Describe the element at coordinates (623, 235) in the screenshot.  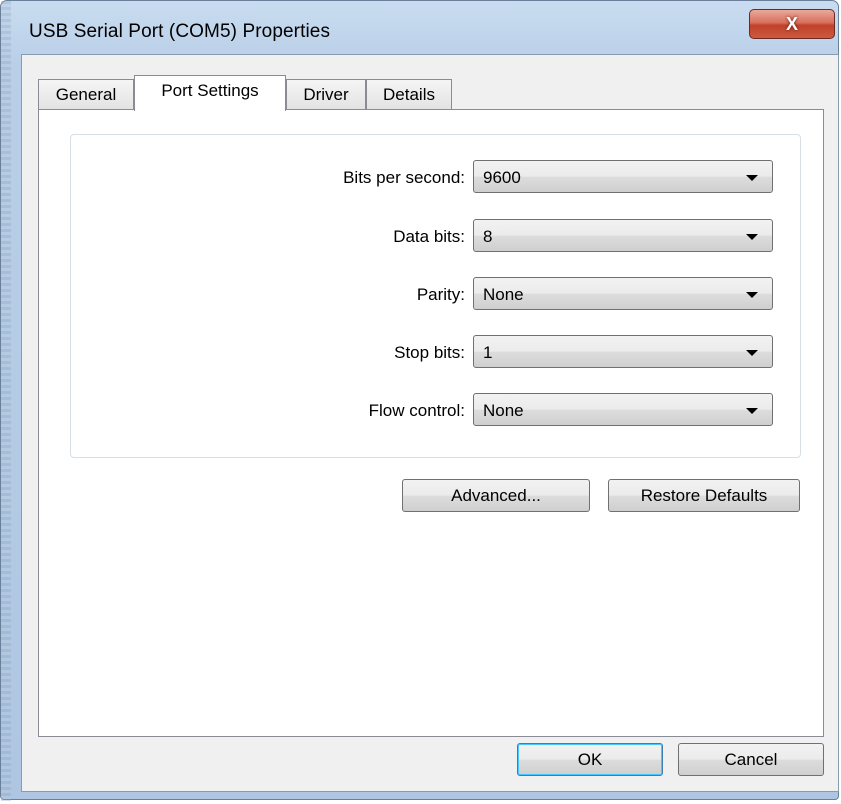
I see `data-bits-select: 8` at that location.